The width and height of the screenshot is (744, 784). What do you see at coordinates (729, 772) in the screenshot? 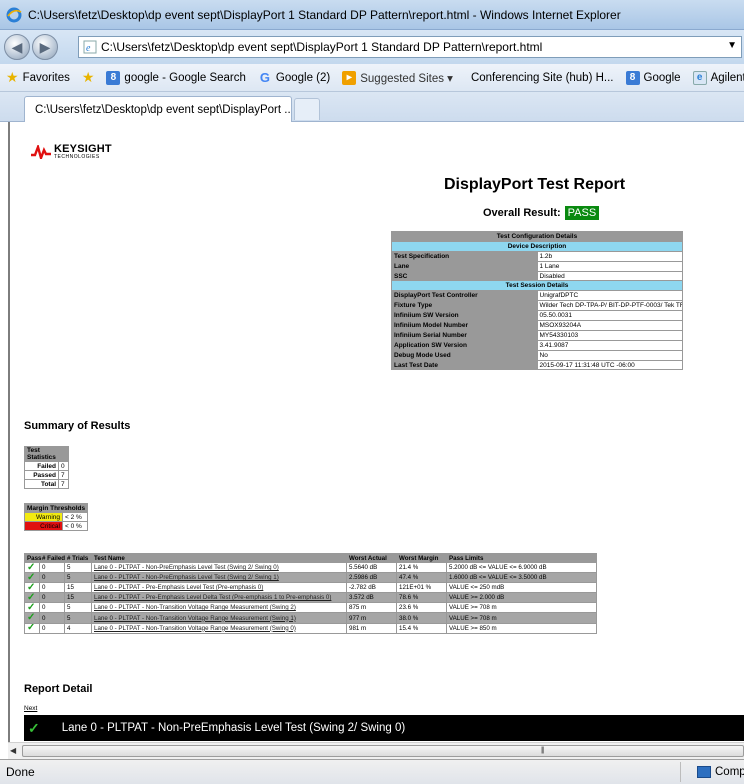
I see `zone-label: Comp` at bounding box center [729, 772].